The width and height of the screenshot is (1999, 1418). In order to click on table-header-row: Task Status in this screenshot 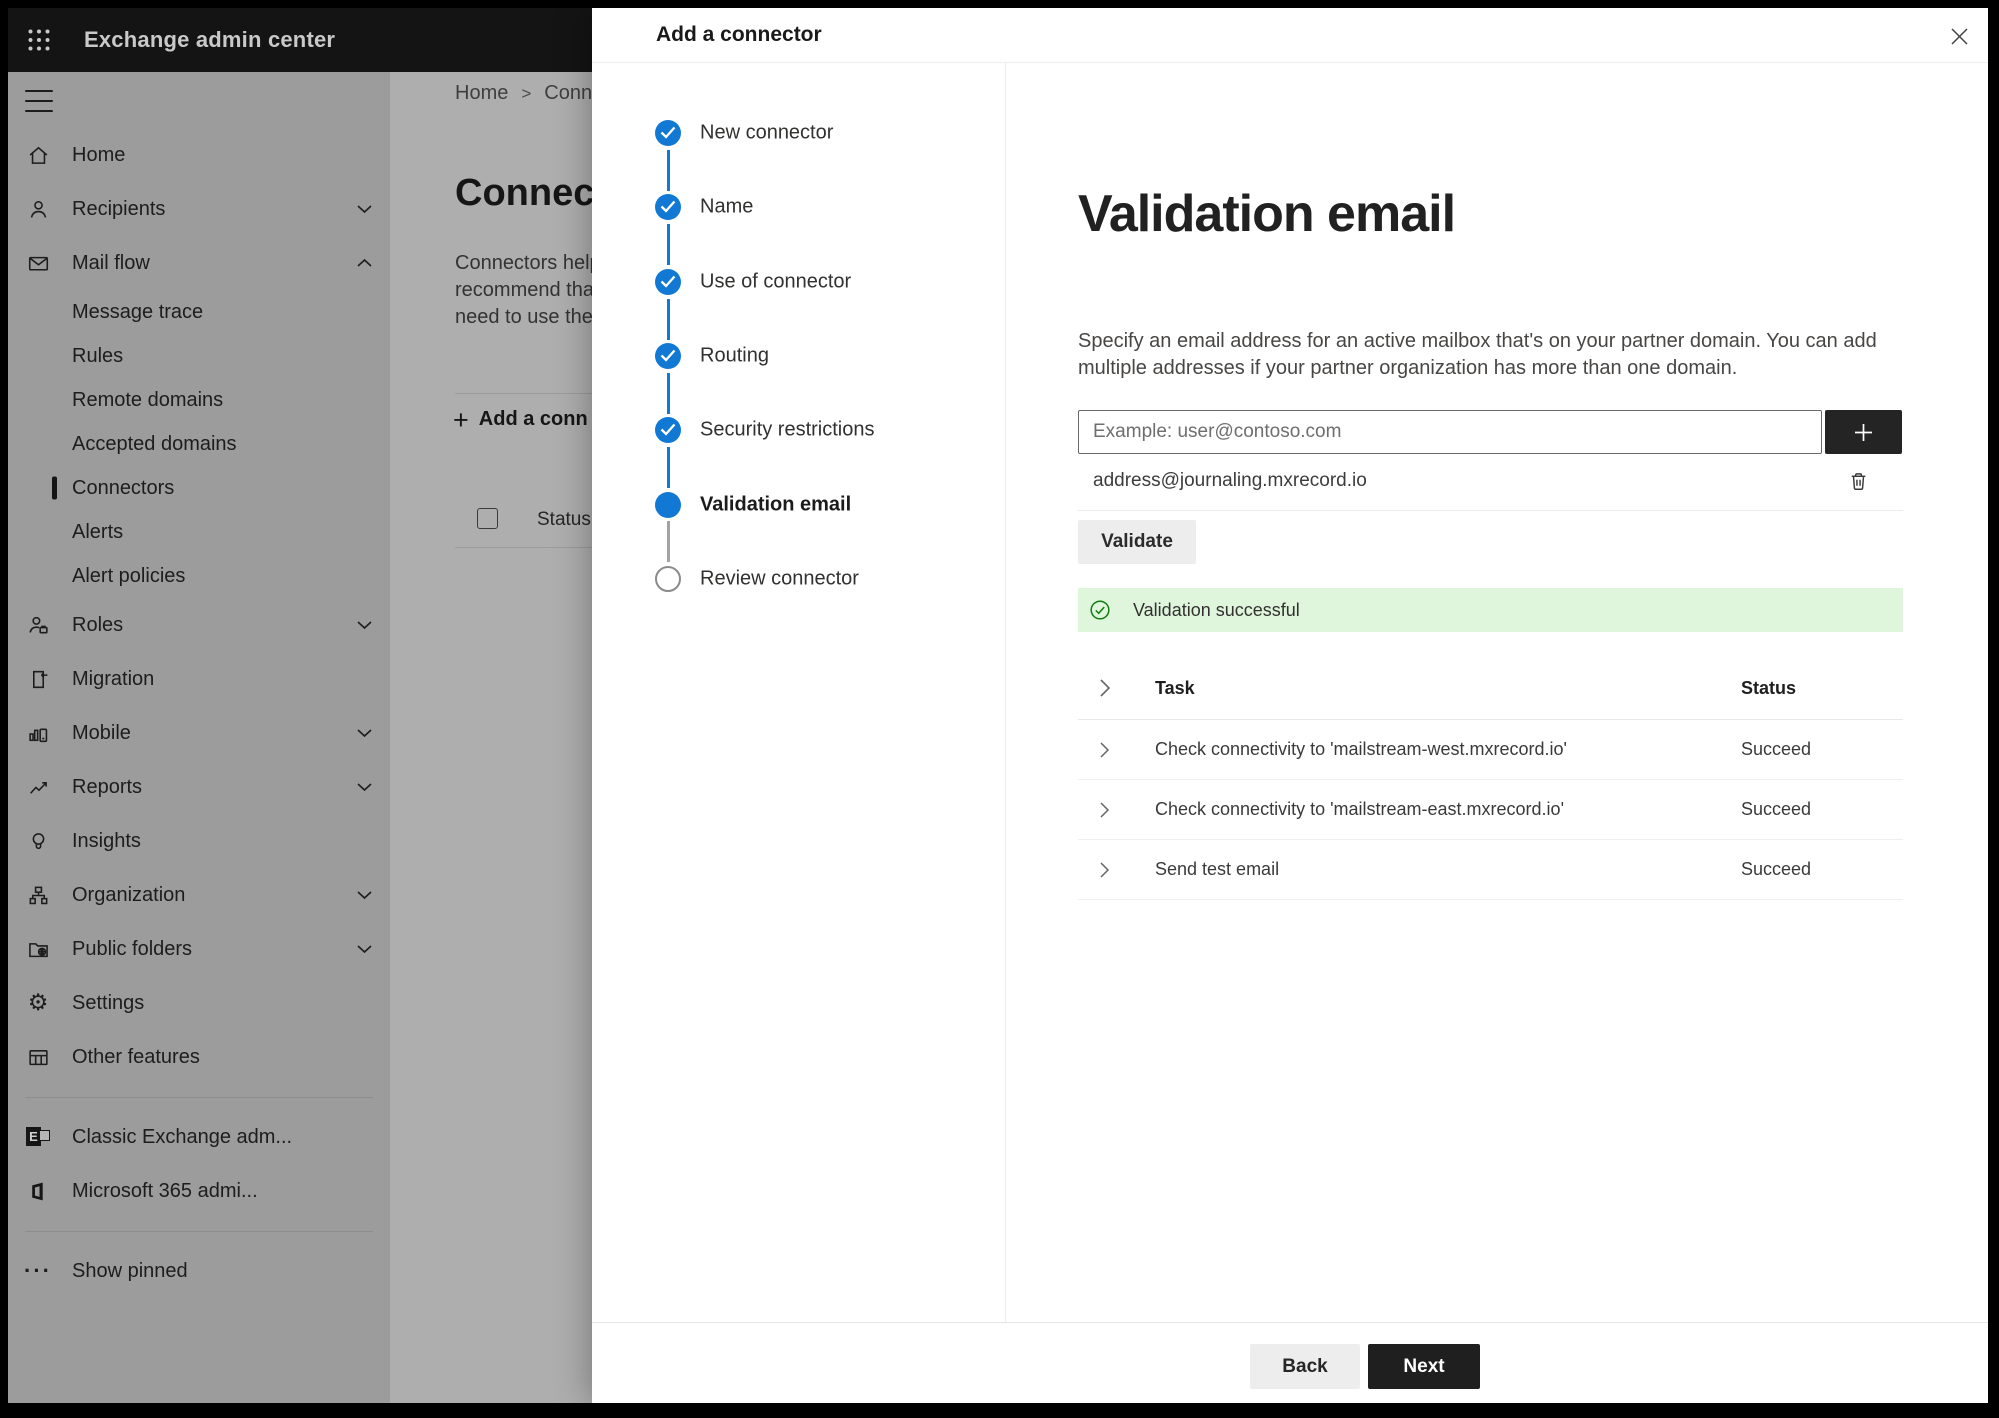, I will do `click(1490, 688)`.